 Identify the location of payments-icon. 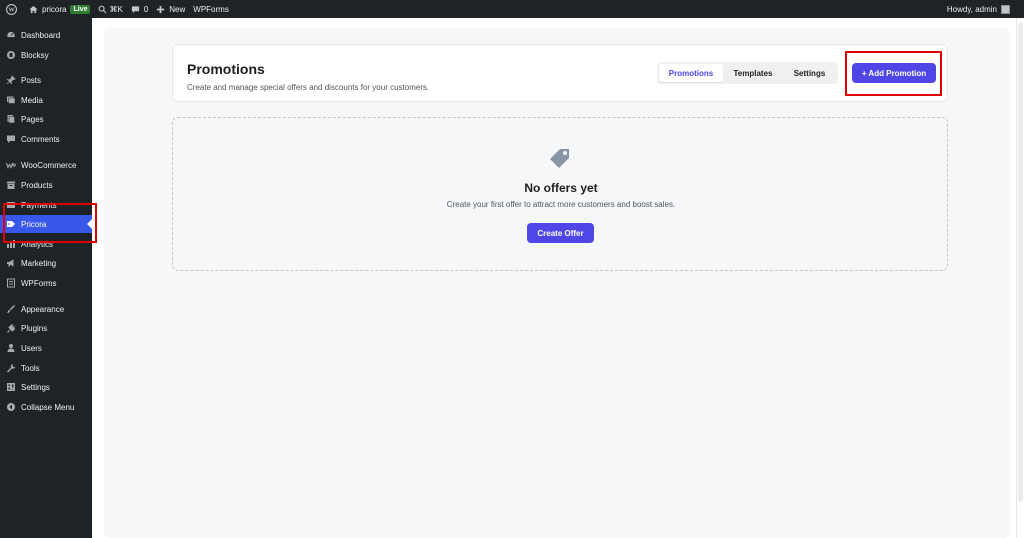
(11, 205).